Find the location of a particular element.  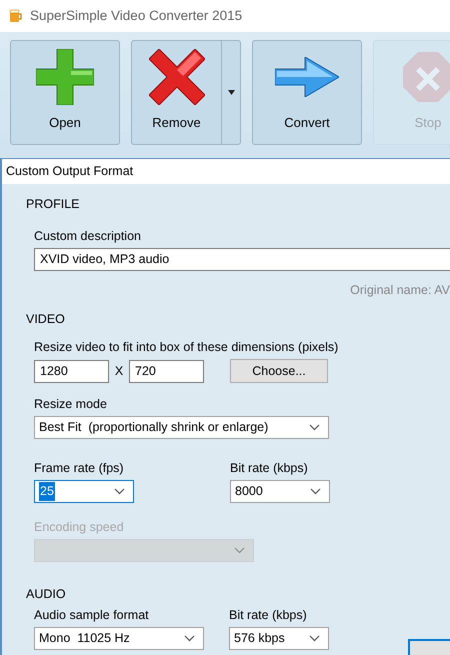

bit-rate-select: 8000 is located at coordinates (280, 491).